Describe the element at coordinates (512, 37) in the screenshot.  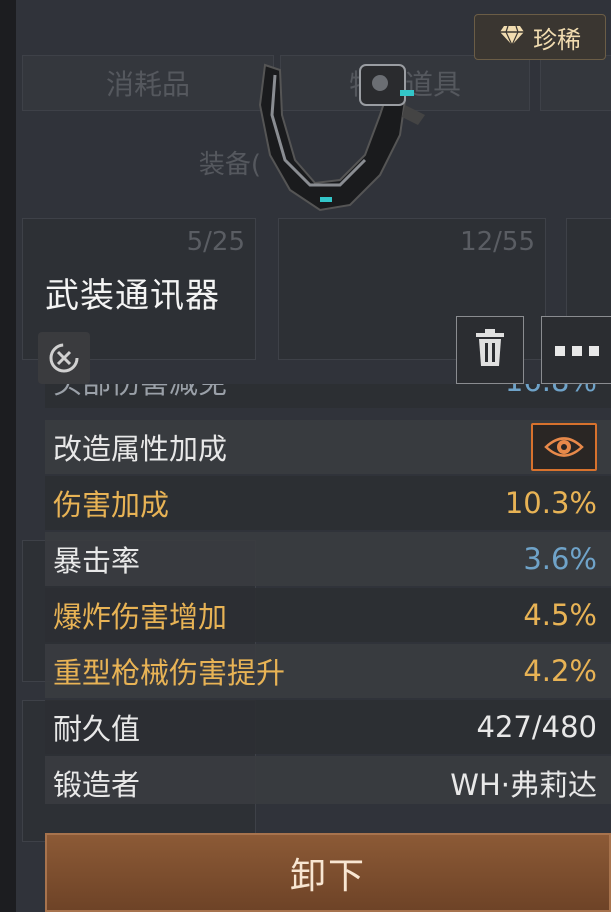
I see `diamond-icon` at that location.